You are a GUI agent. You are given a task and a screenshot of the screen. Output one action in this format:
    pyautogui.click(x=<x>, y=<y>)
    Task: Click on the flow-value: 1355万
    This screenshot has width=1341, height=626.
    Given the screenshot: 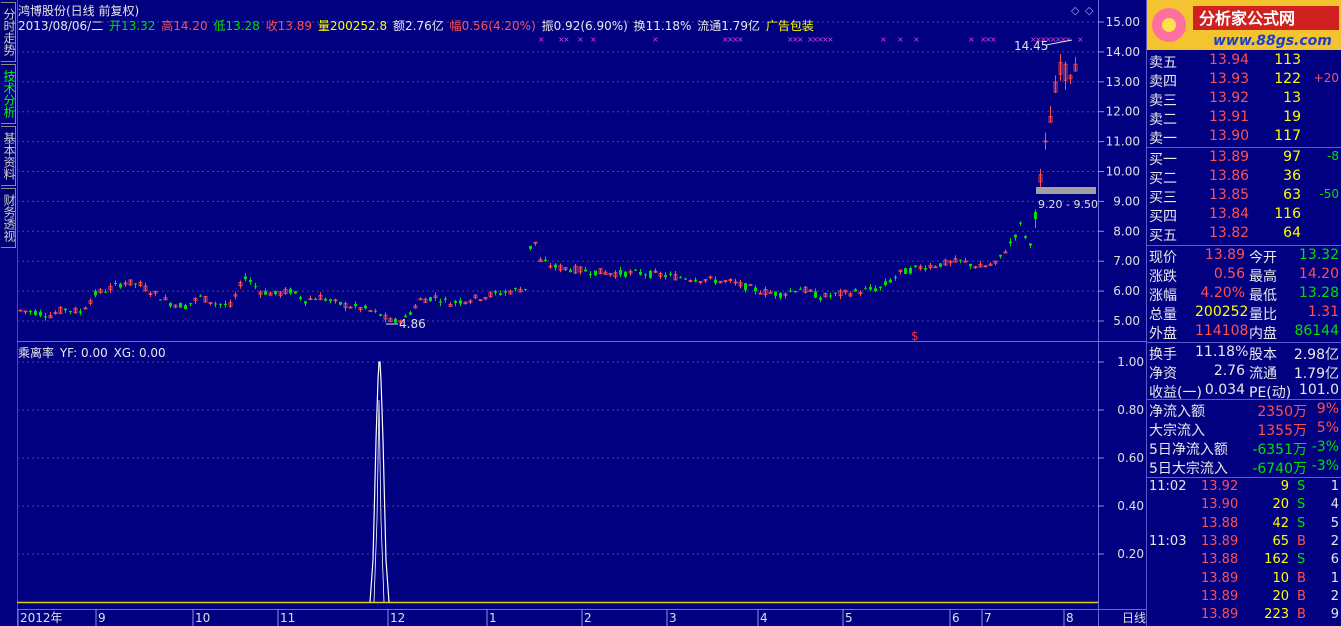 What is the action you would take?
    pyautogui.click(x=1282, y=431)
    